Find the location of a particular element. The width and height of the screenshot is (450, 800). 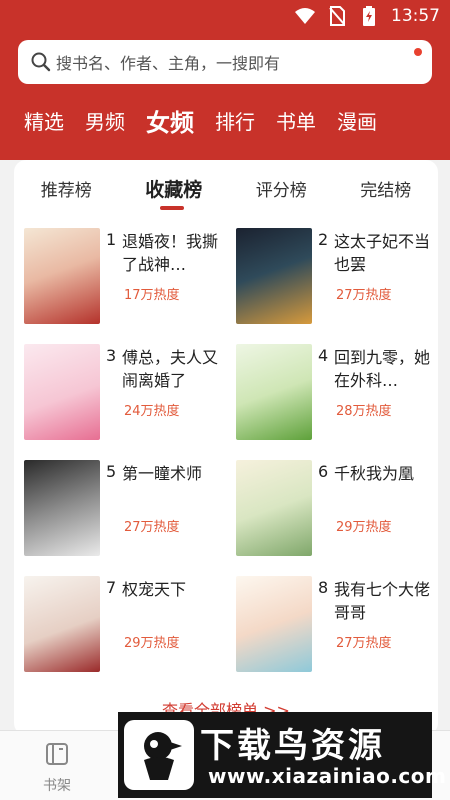

nav-bookshelf: 书架 is located at coordinates (57, 768).